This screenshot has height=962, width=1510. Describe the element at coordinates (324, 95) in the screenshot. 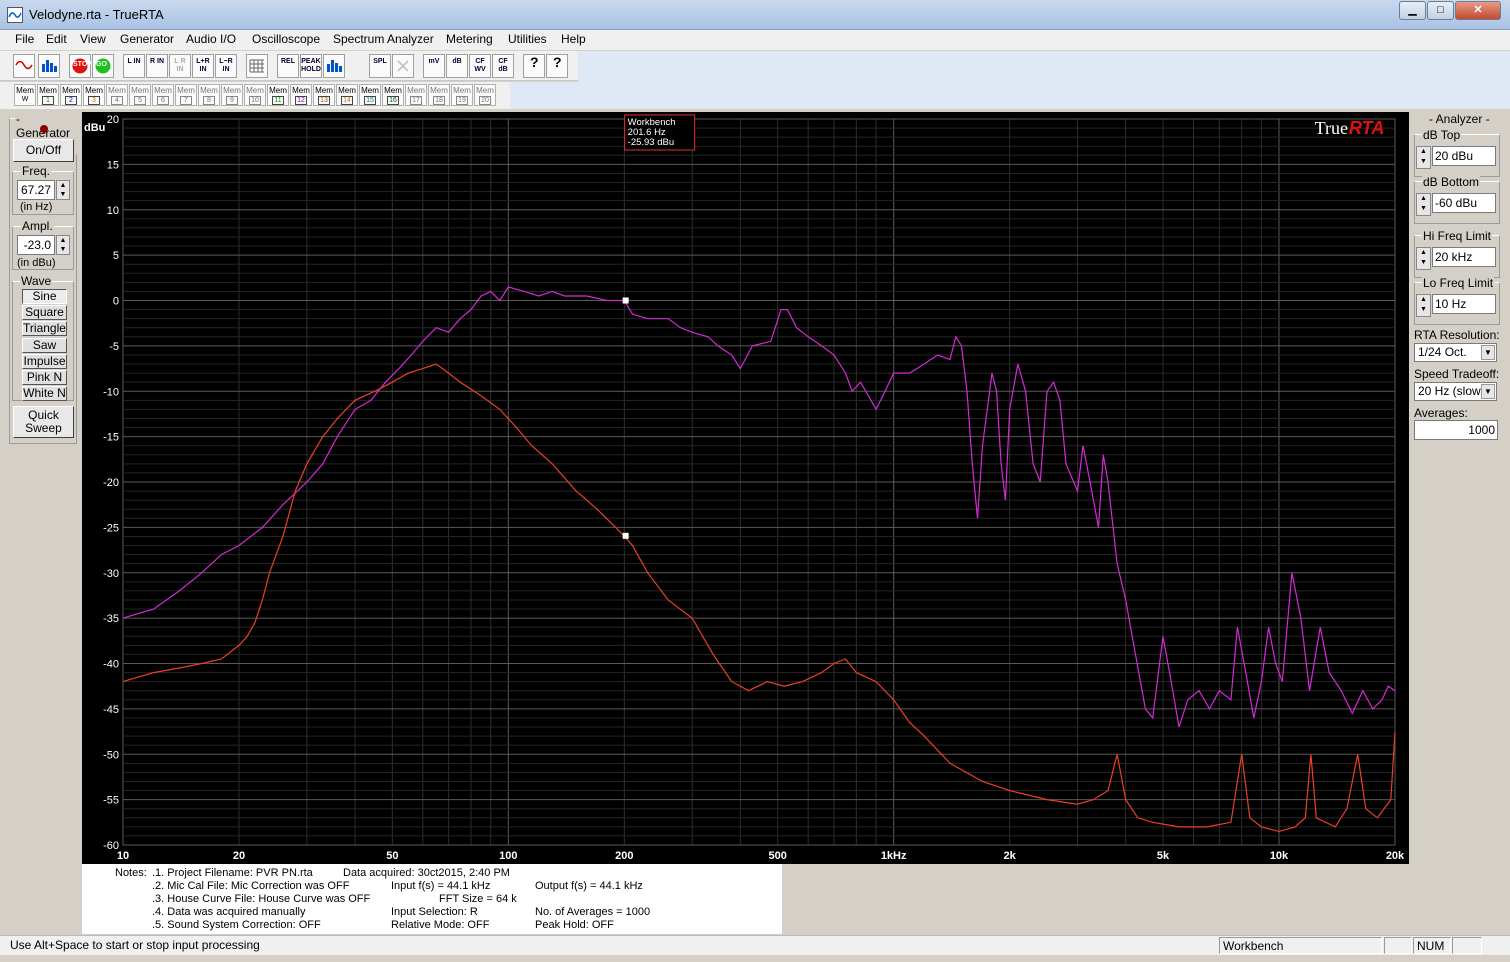

I see `memory-button-13: Mem 13` at that location.